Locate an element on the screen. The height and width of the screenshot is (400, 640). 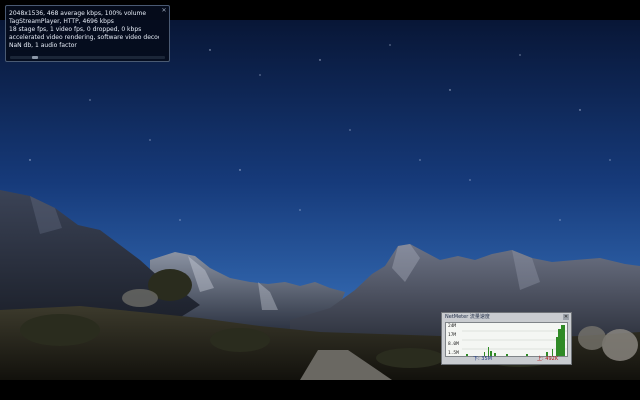
stats-line-audio: NaN db, 1 audio factor is located at coordinates (43, 45).